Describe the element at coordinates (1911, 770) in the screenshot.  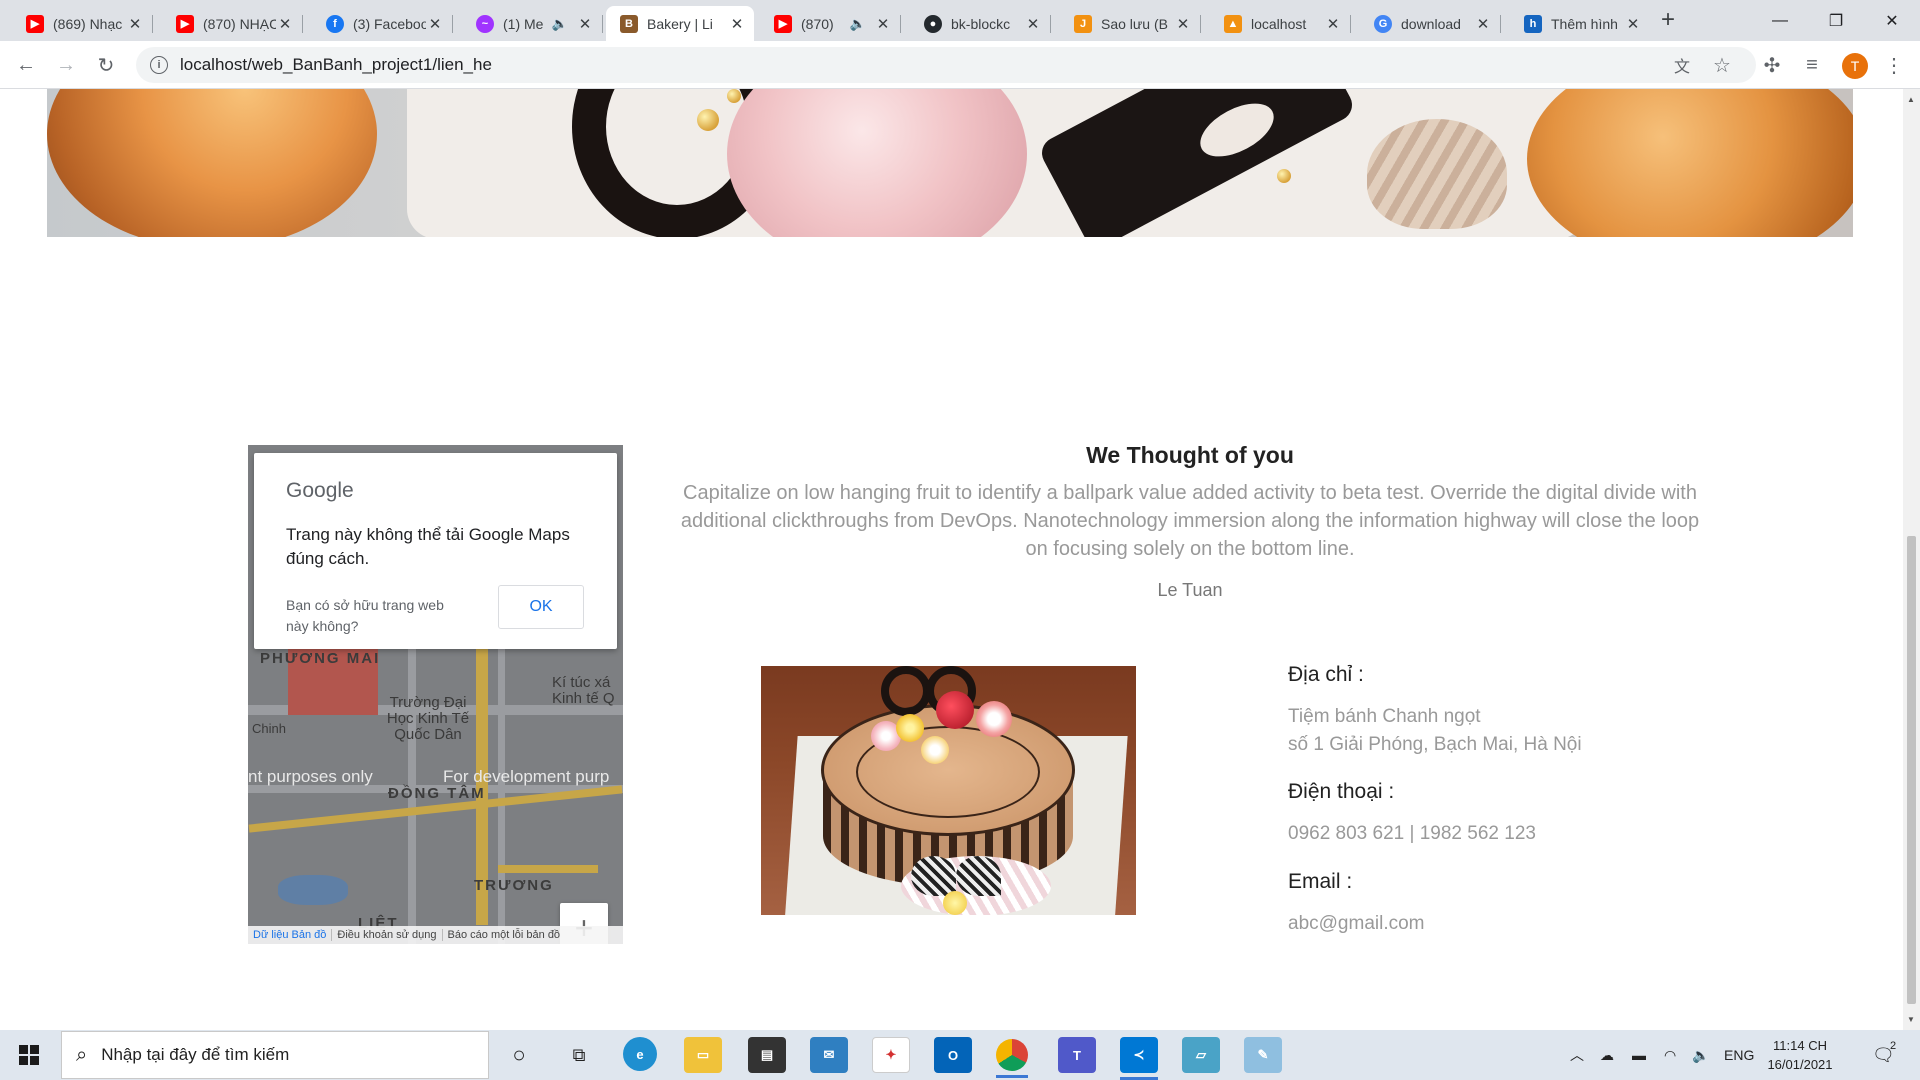
I see `scrollbar-thumb` at that location.